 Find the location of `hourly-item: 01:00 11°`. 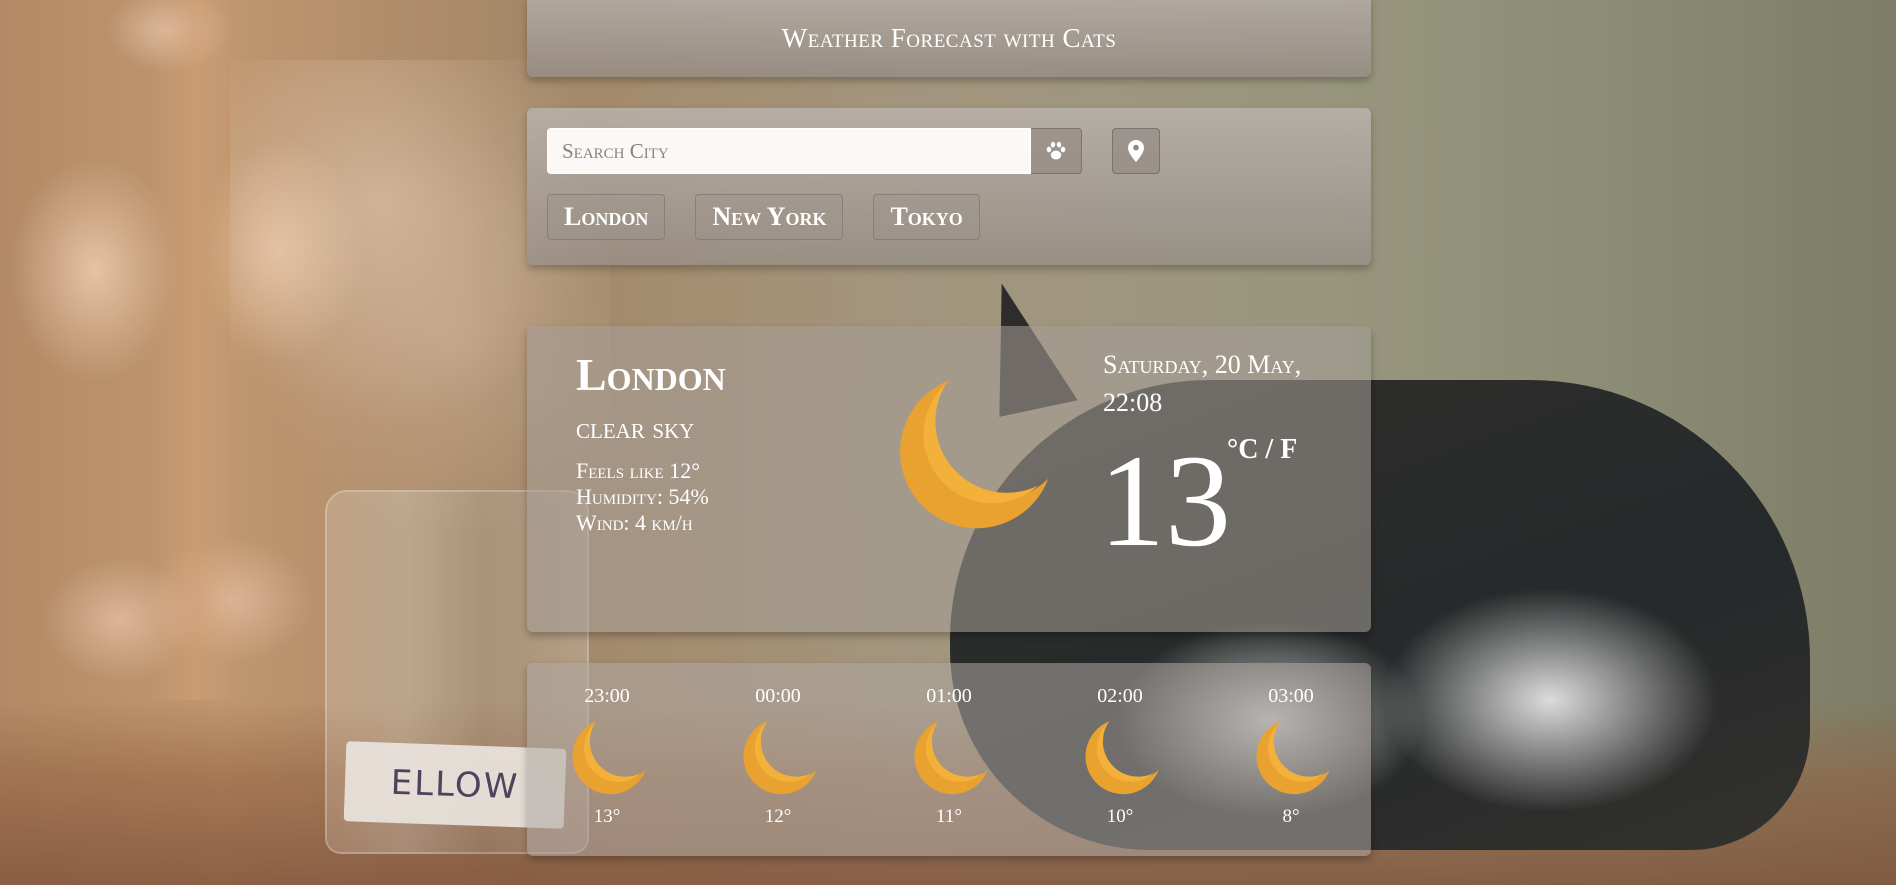

hourly-item: 01:00 11° is located at coordinates (949, 759).